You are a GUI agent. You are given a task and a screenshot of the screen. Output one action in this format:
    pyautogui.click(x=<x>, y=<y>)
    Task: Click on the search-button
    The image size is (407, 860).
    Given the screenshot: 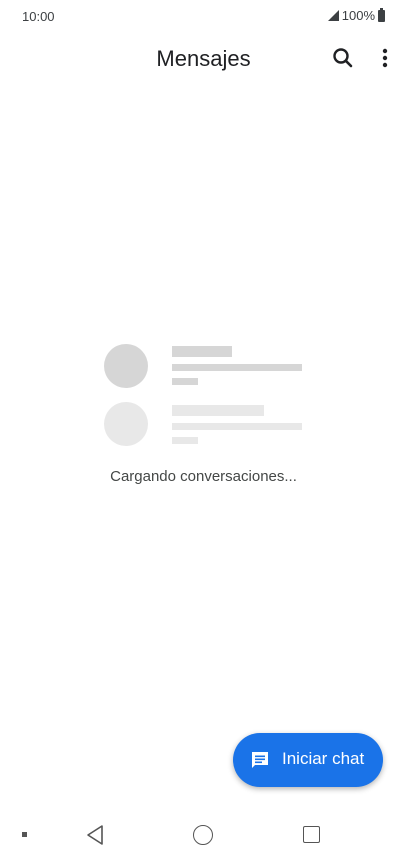 What is the action you would take?
    pyautogui.click(x=343, y=58)
    